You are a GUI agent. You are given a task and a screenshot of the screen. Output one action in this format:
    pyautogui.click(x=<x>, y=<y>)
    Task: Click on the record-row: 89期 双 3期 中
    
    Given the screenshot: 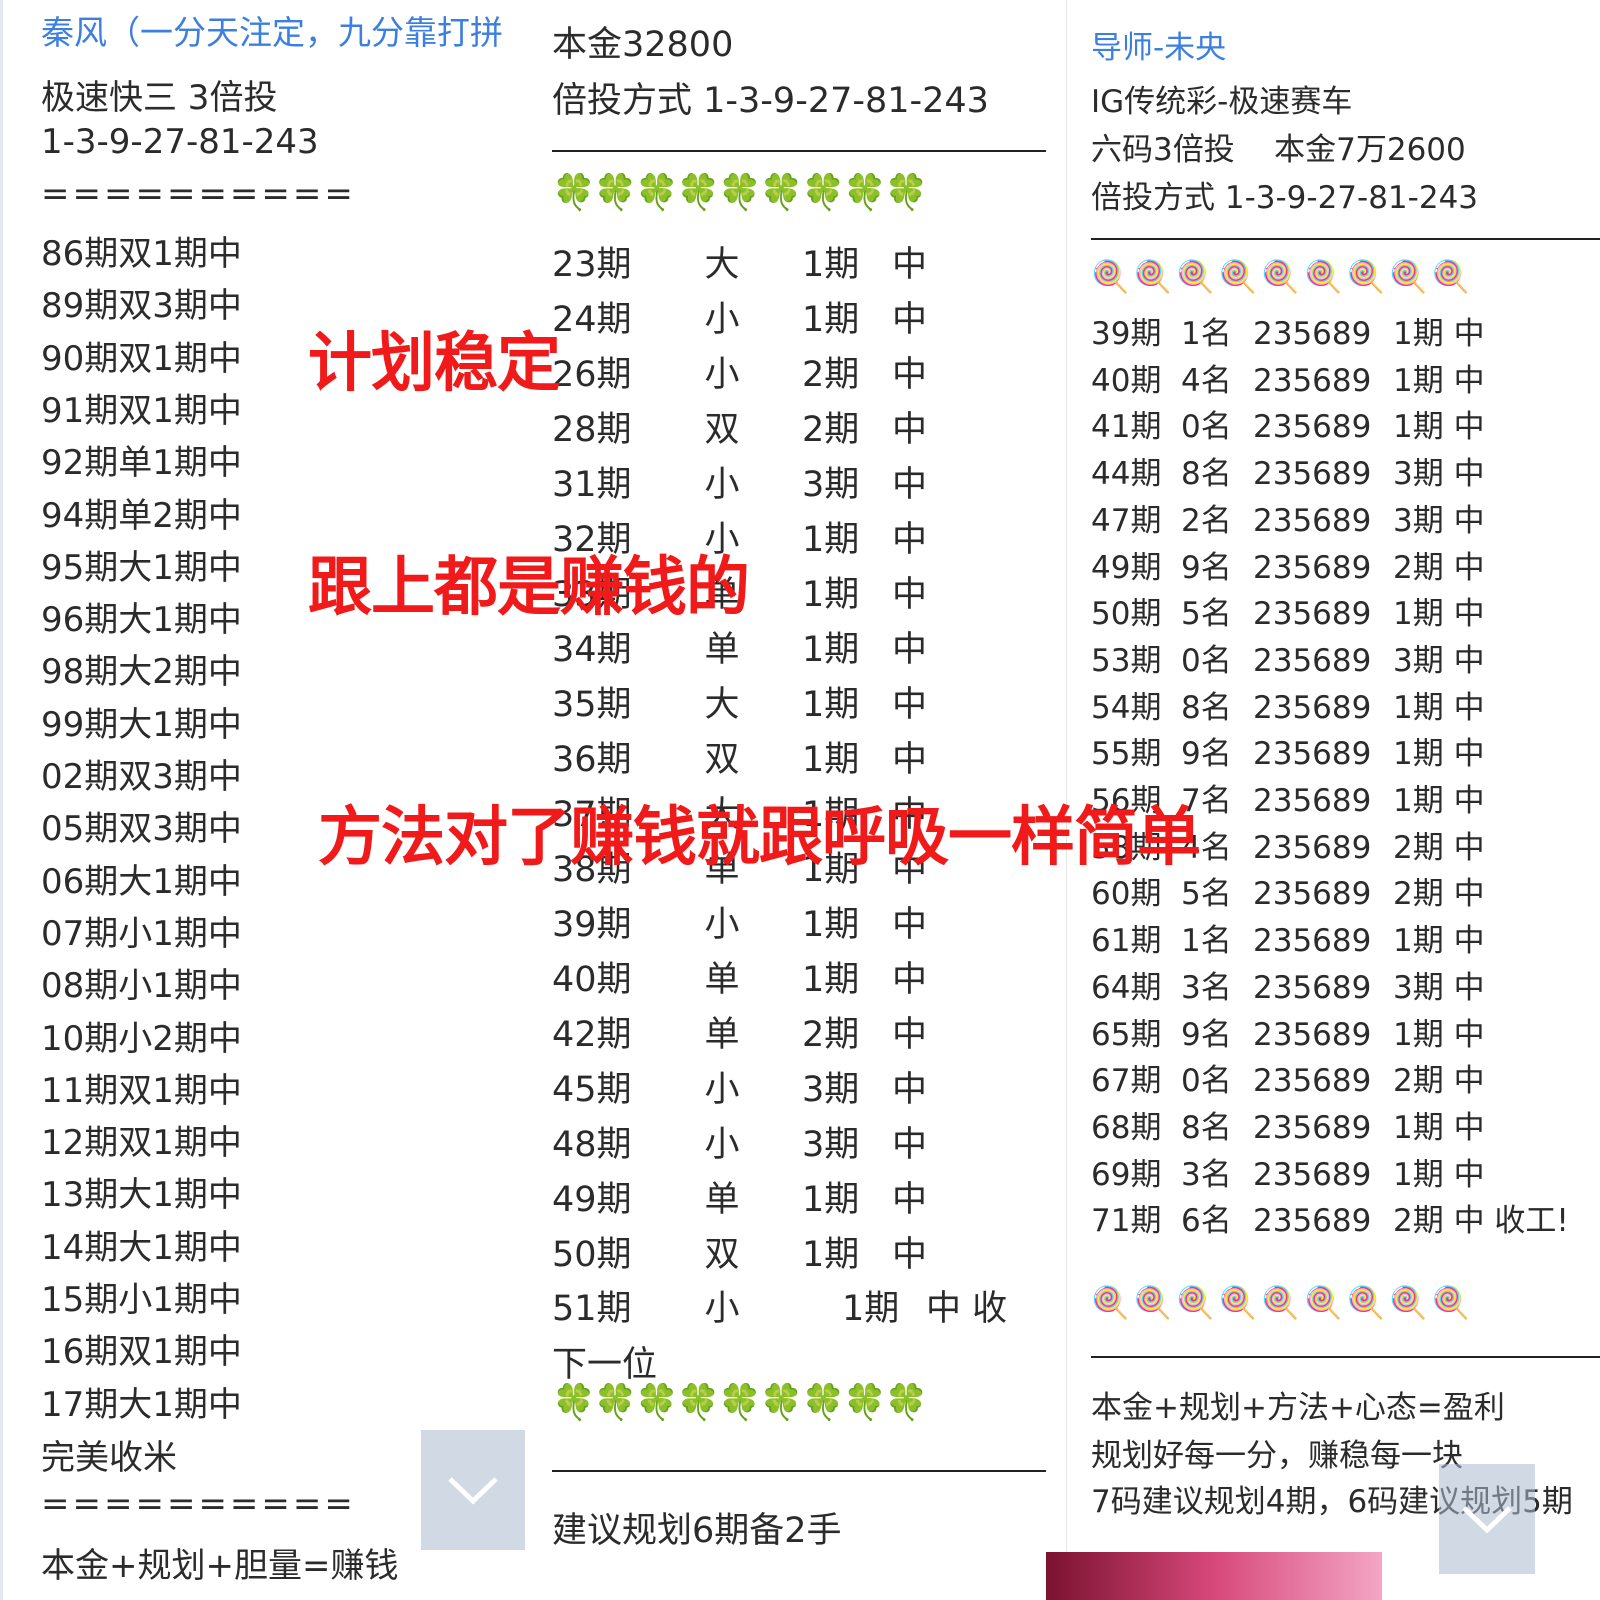 What is the action you would take?
    pyautogui.click(x=141, y=302)
    